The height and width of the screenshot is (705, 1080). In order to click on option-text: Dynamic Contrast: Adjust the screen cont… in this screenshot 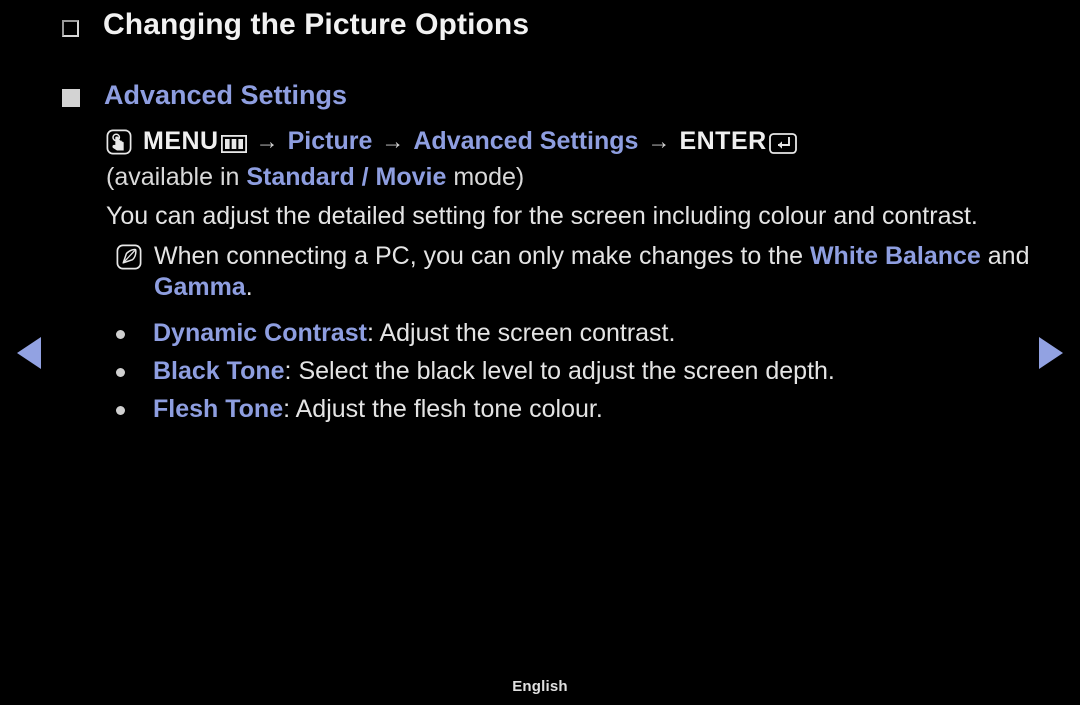, I will do `click(414, 333)`.